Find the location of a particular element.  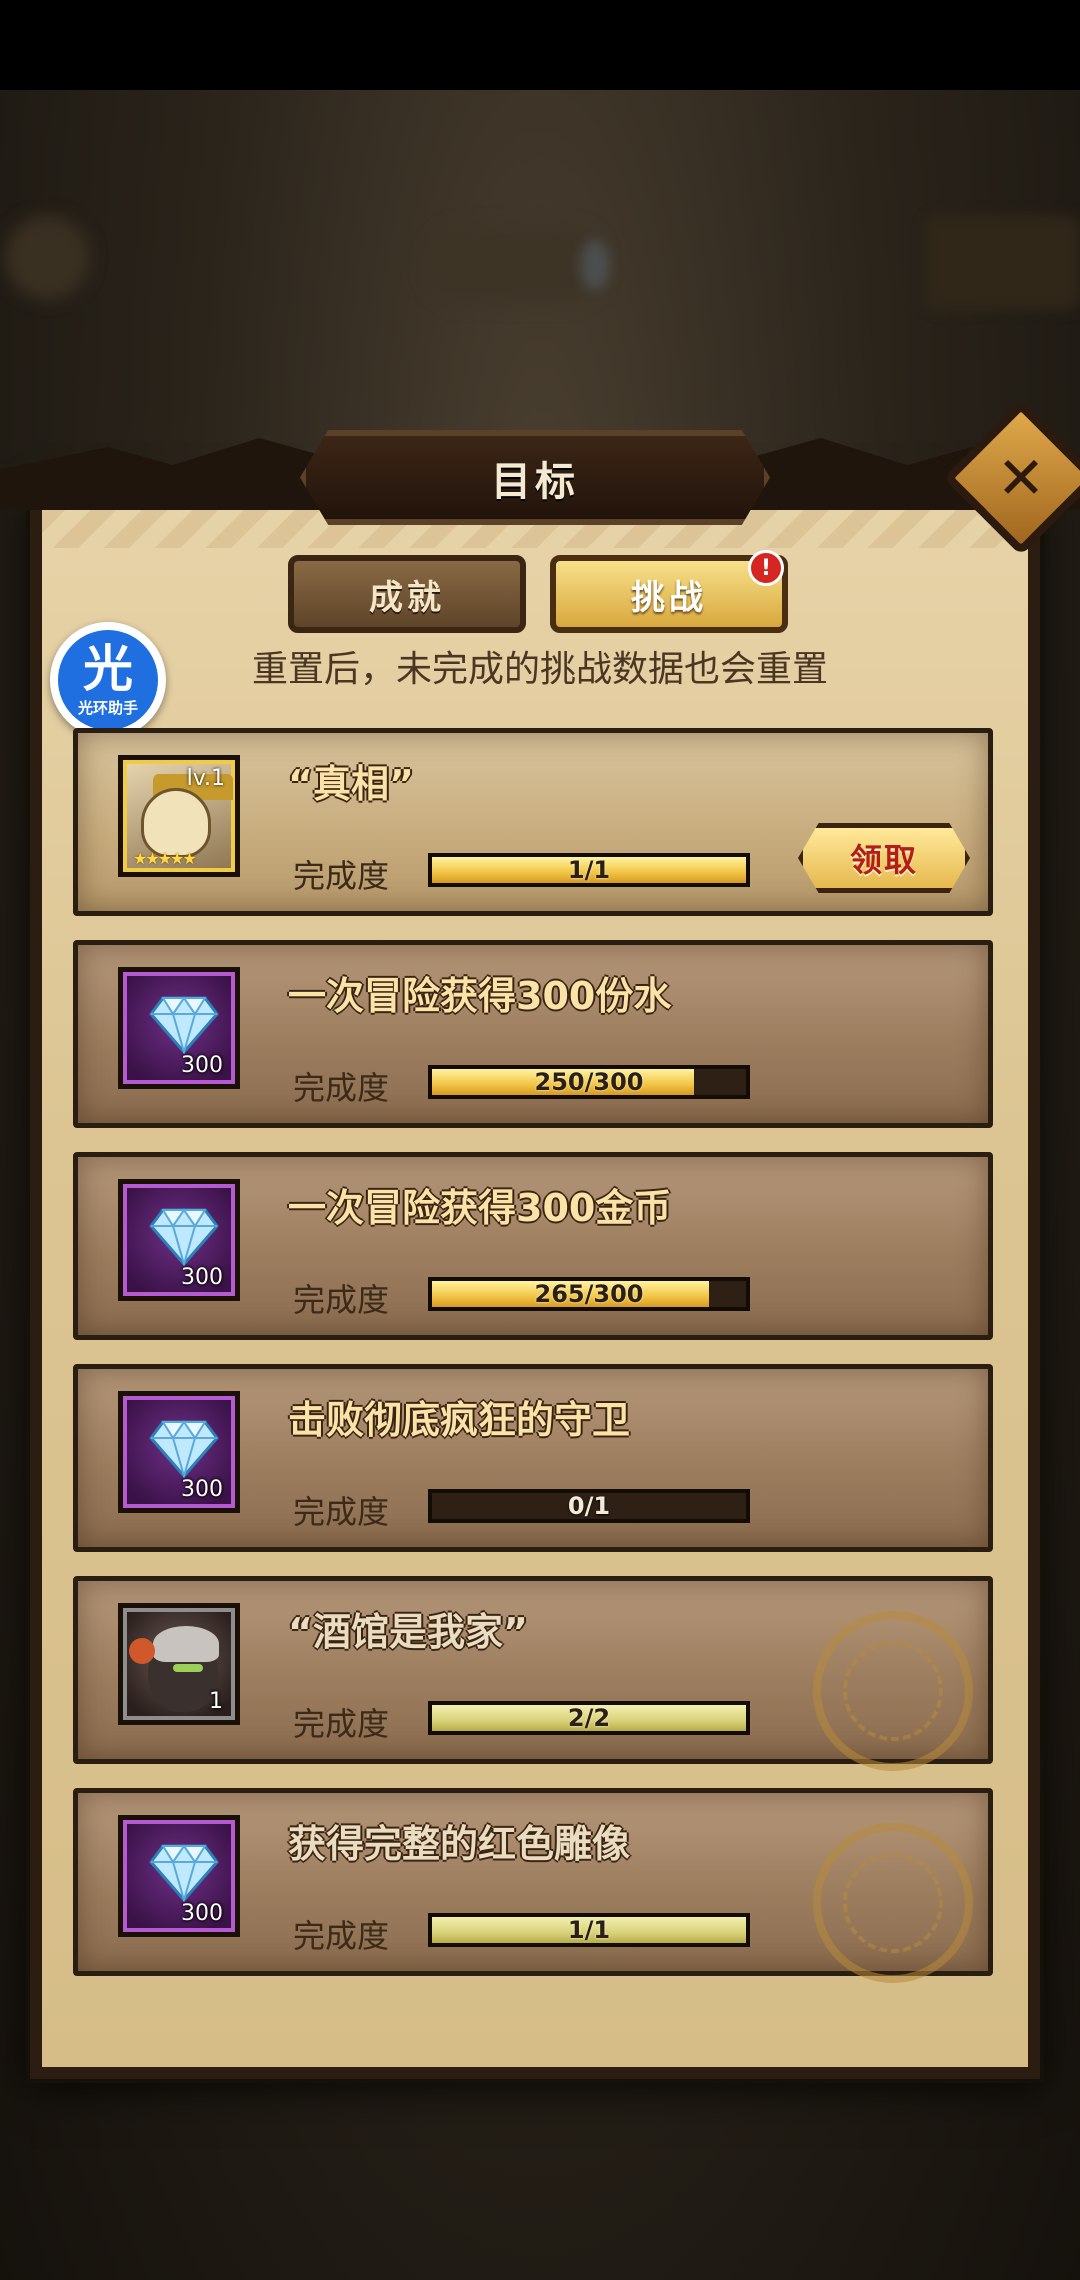

hero-eye-shape is located at coordinates (188, 1668).